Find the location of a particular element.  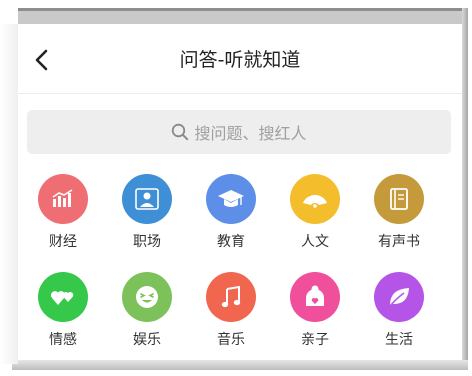

screenshot-frame-right is located at coordinates (465, 188).